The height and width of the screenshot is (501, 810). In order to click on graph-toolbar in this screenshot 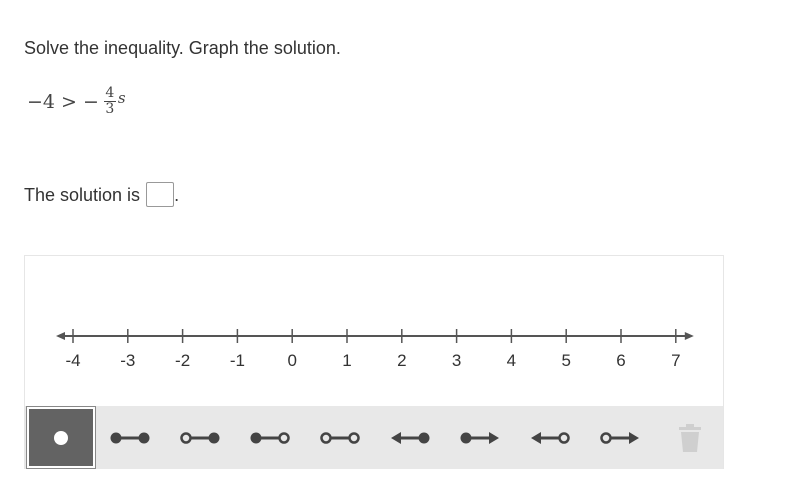, I will do `click(374, 437)`.